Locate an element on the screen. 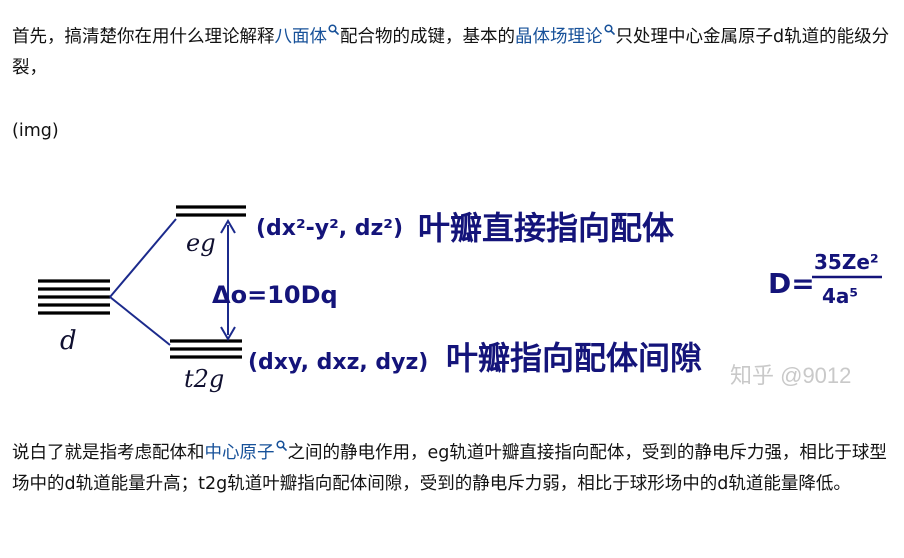 The image size is (904, 558). delta-o-label: Δo=10Dq is located at coordinates (275, 295).